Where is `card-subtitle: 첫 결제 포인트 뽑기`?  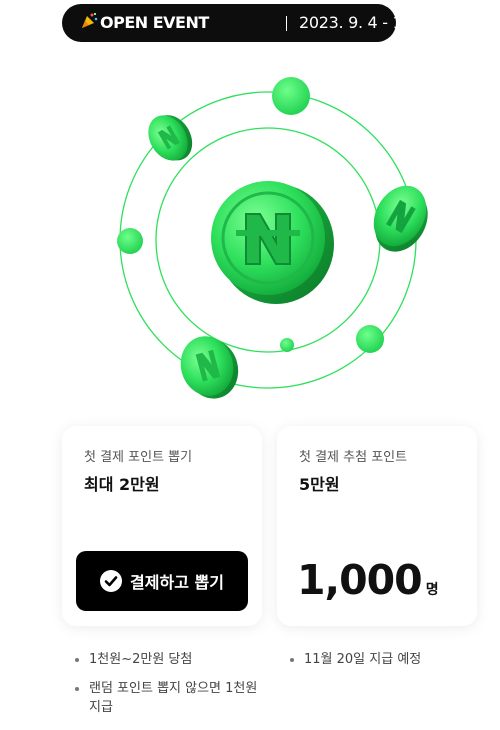
card-subtitle: 첫 결제 포인트 뽑기 is located at coordinates (138, 457).